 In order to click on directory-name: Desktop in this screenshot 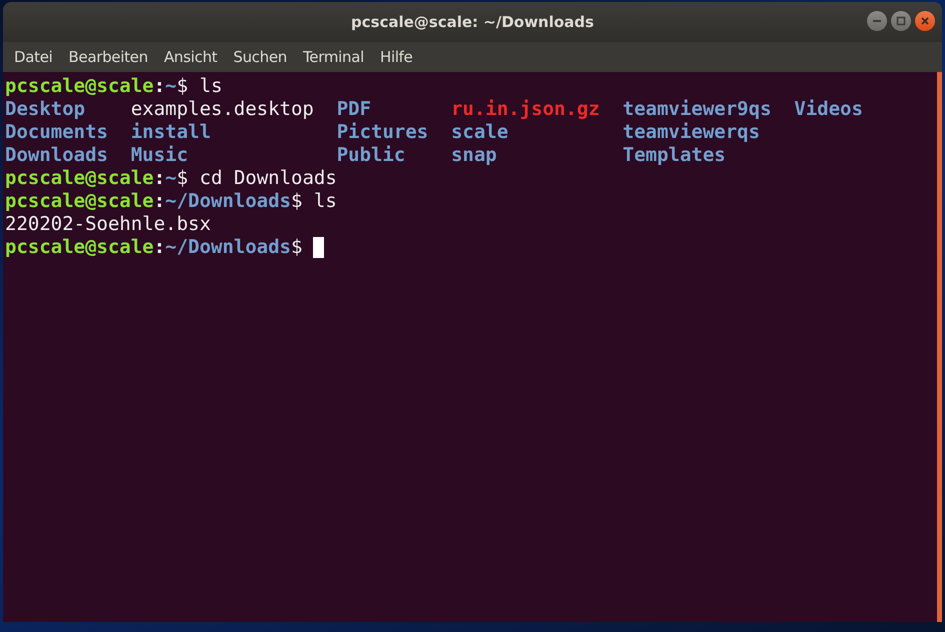, I will do `click(45, 109)`.